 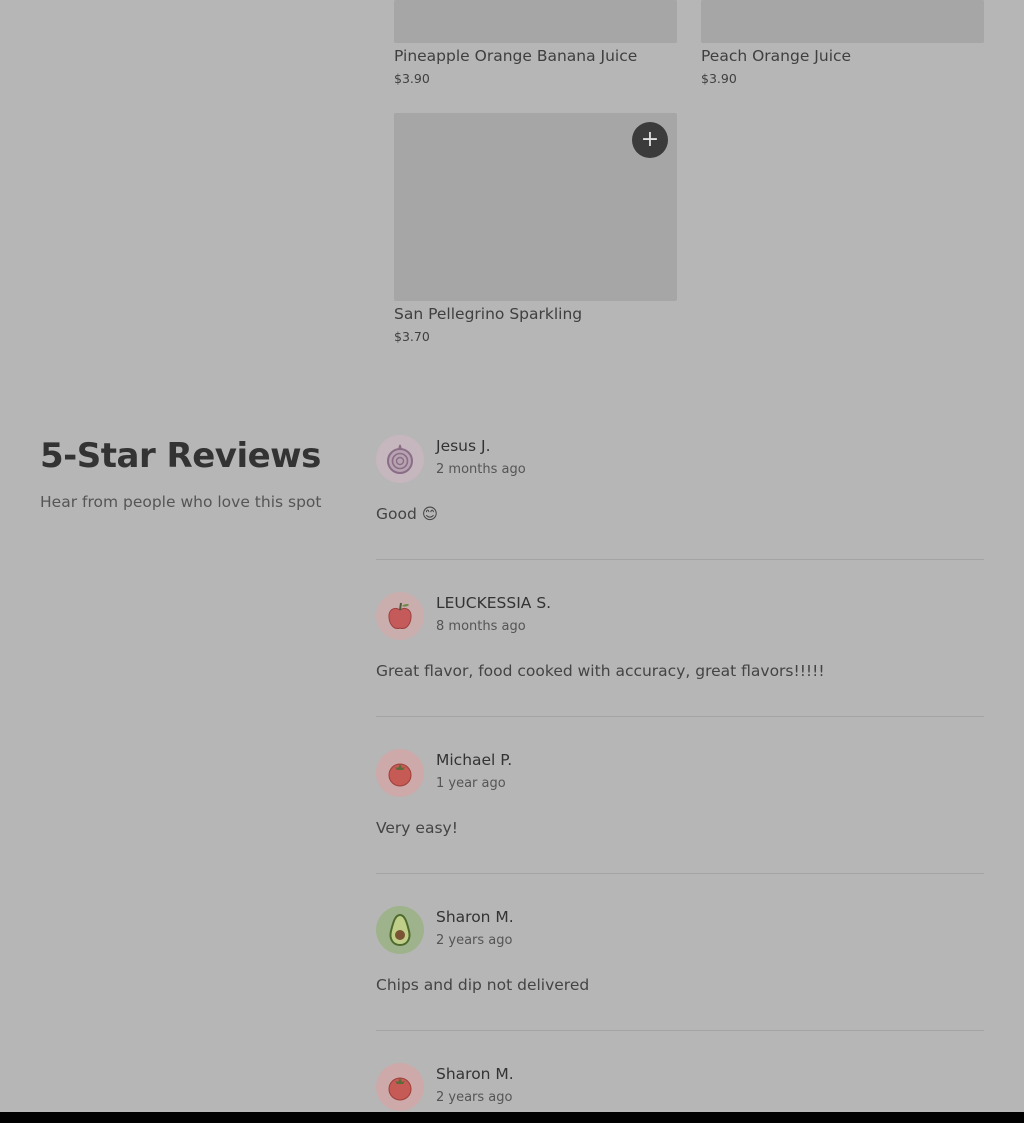 What do you see at coordinates (488, 314) in the screenshot?
I see `product-name: San Pellegrino Sparkling` at bounding box center [488, 314].